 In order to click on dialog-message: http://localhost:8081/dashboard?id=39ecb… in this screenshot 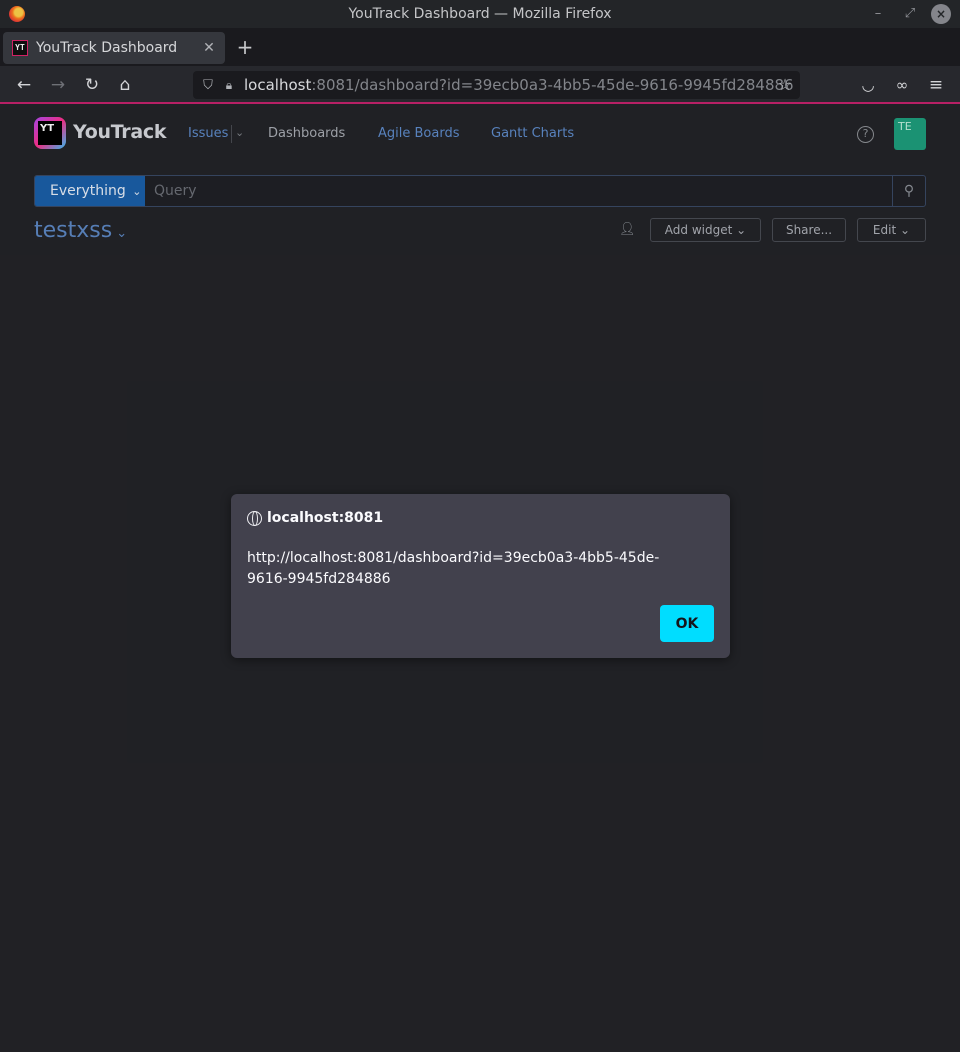, I will do `click(453, 568)`.